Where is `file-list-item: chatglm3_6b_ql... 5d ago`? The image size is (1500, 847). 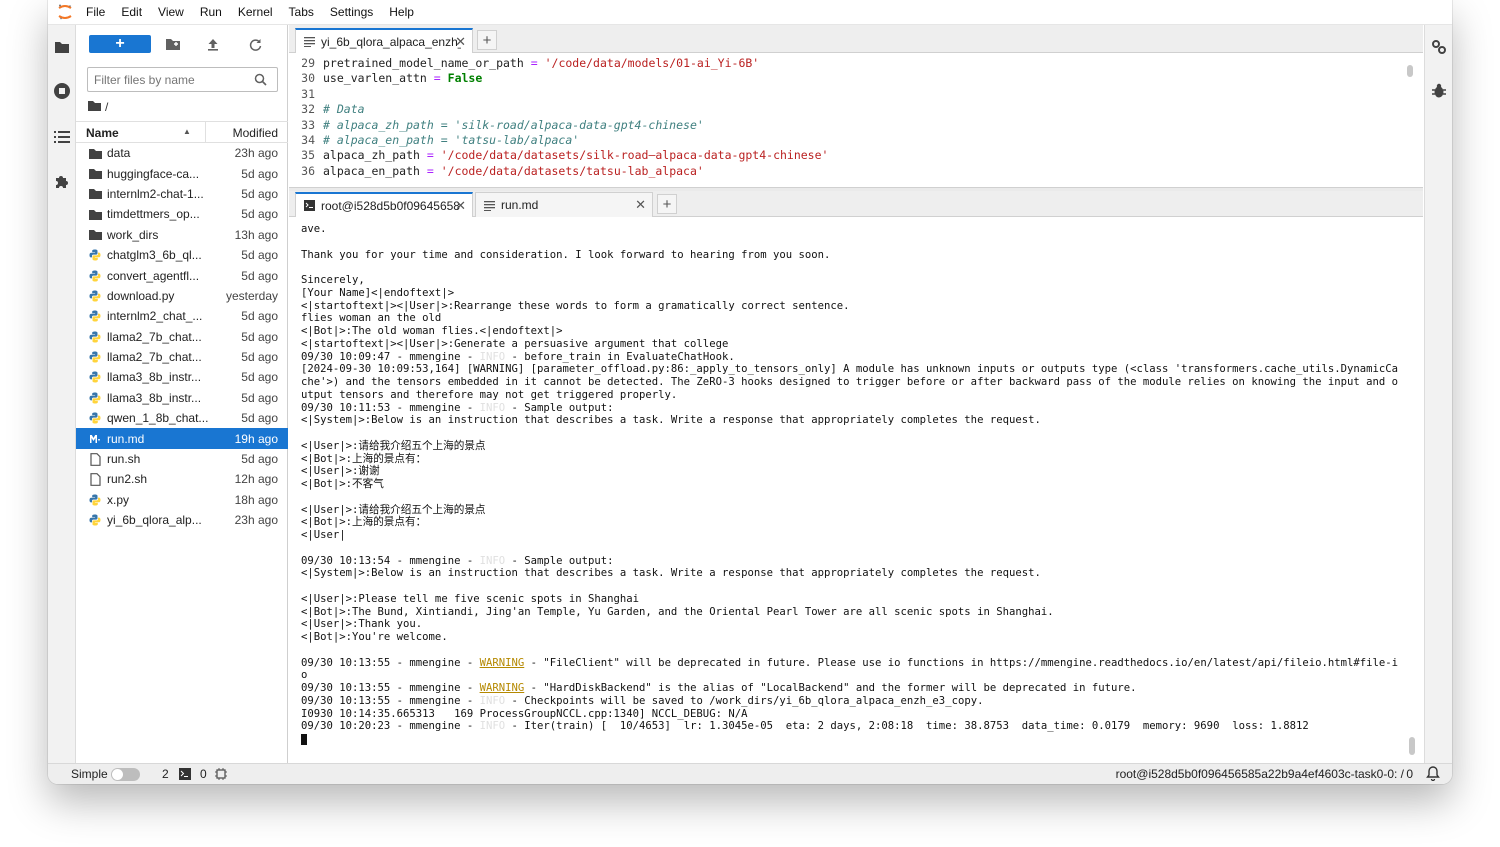 file-list-item: chatglm3_6b_ql... 5d ago is located at coordinates (182, 255).